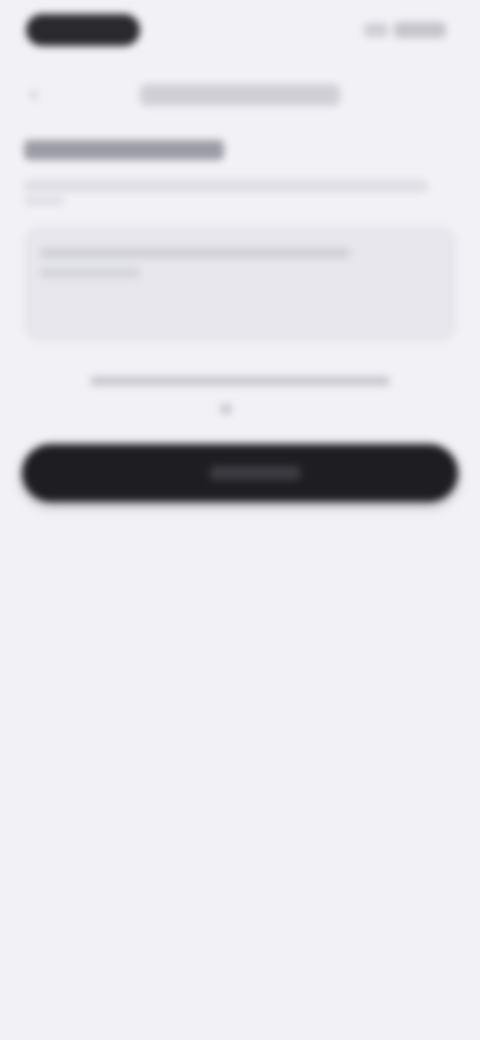 The width and height of the screenshot is (480, 1040). I want to click on status-bar-indicators, so click(405, 30).